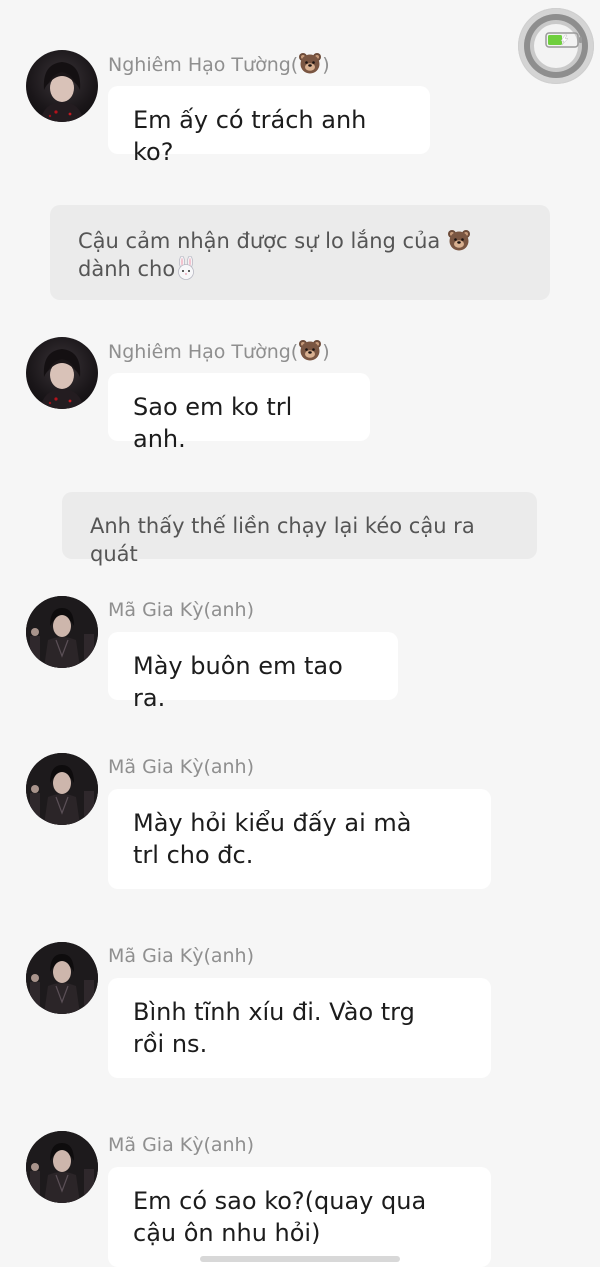 The width and height of the screenshot is (600, 1267). I want to click on narration-text: Cậu cảm nhận được sự lo lắng của, so click(259, 241).